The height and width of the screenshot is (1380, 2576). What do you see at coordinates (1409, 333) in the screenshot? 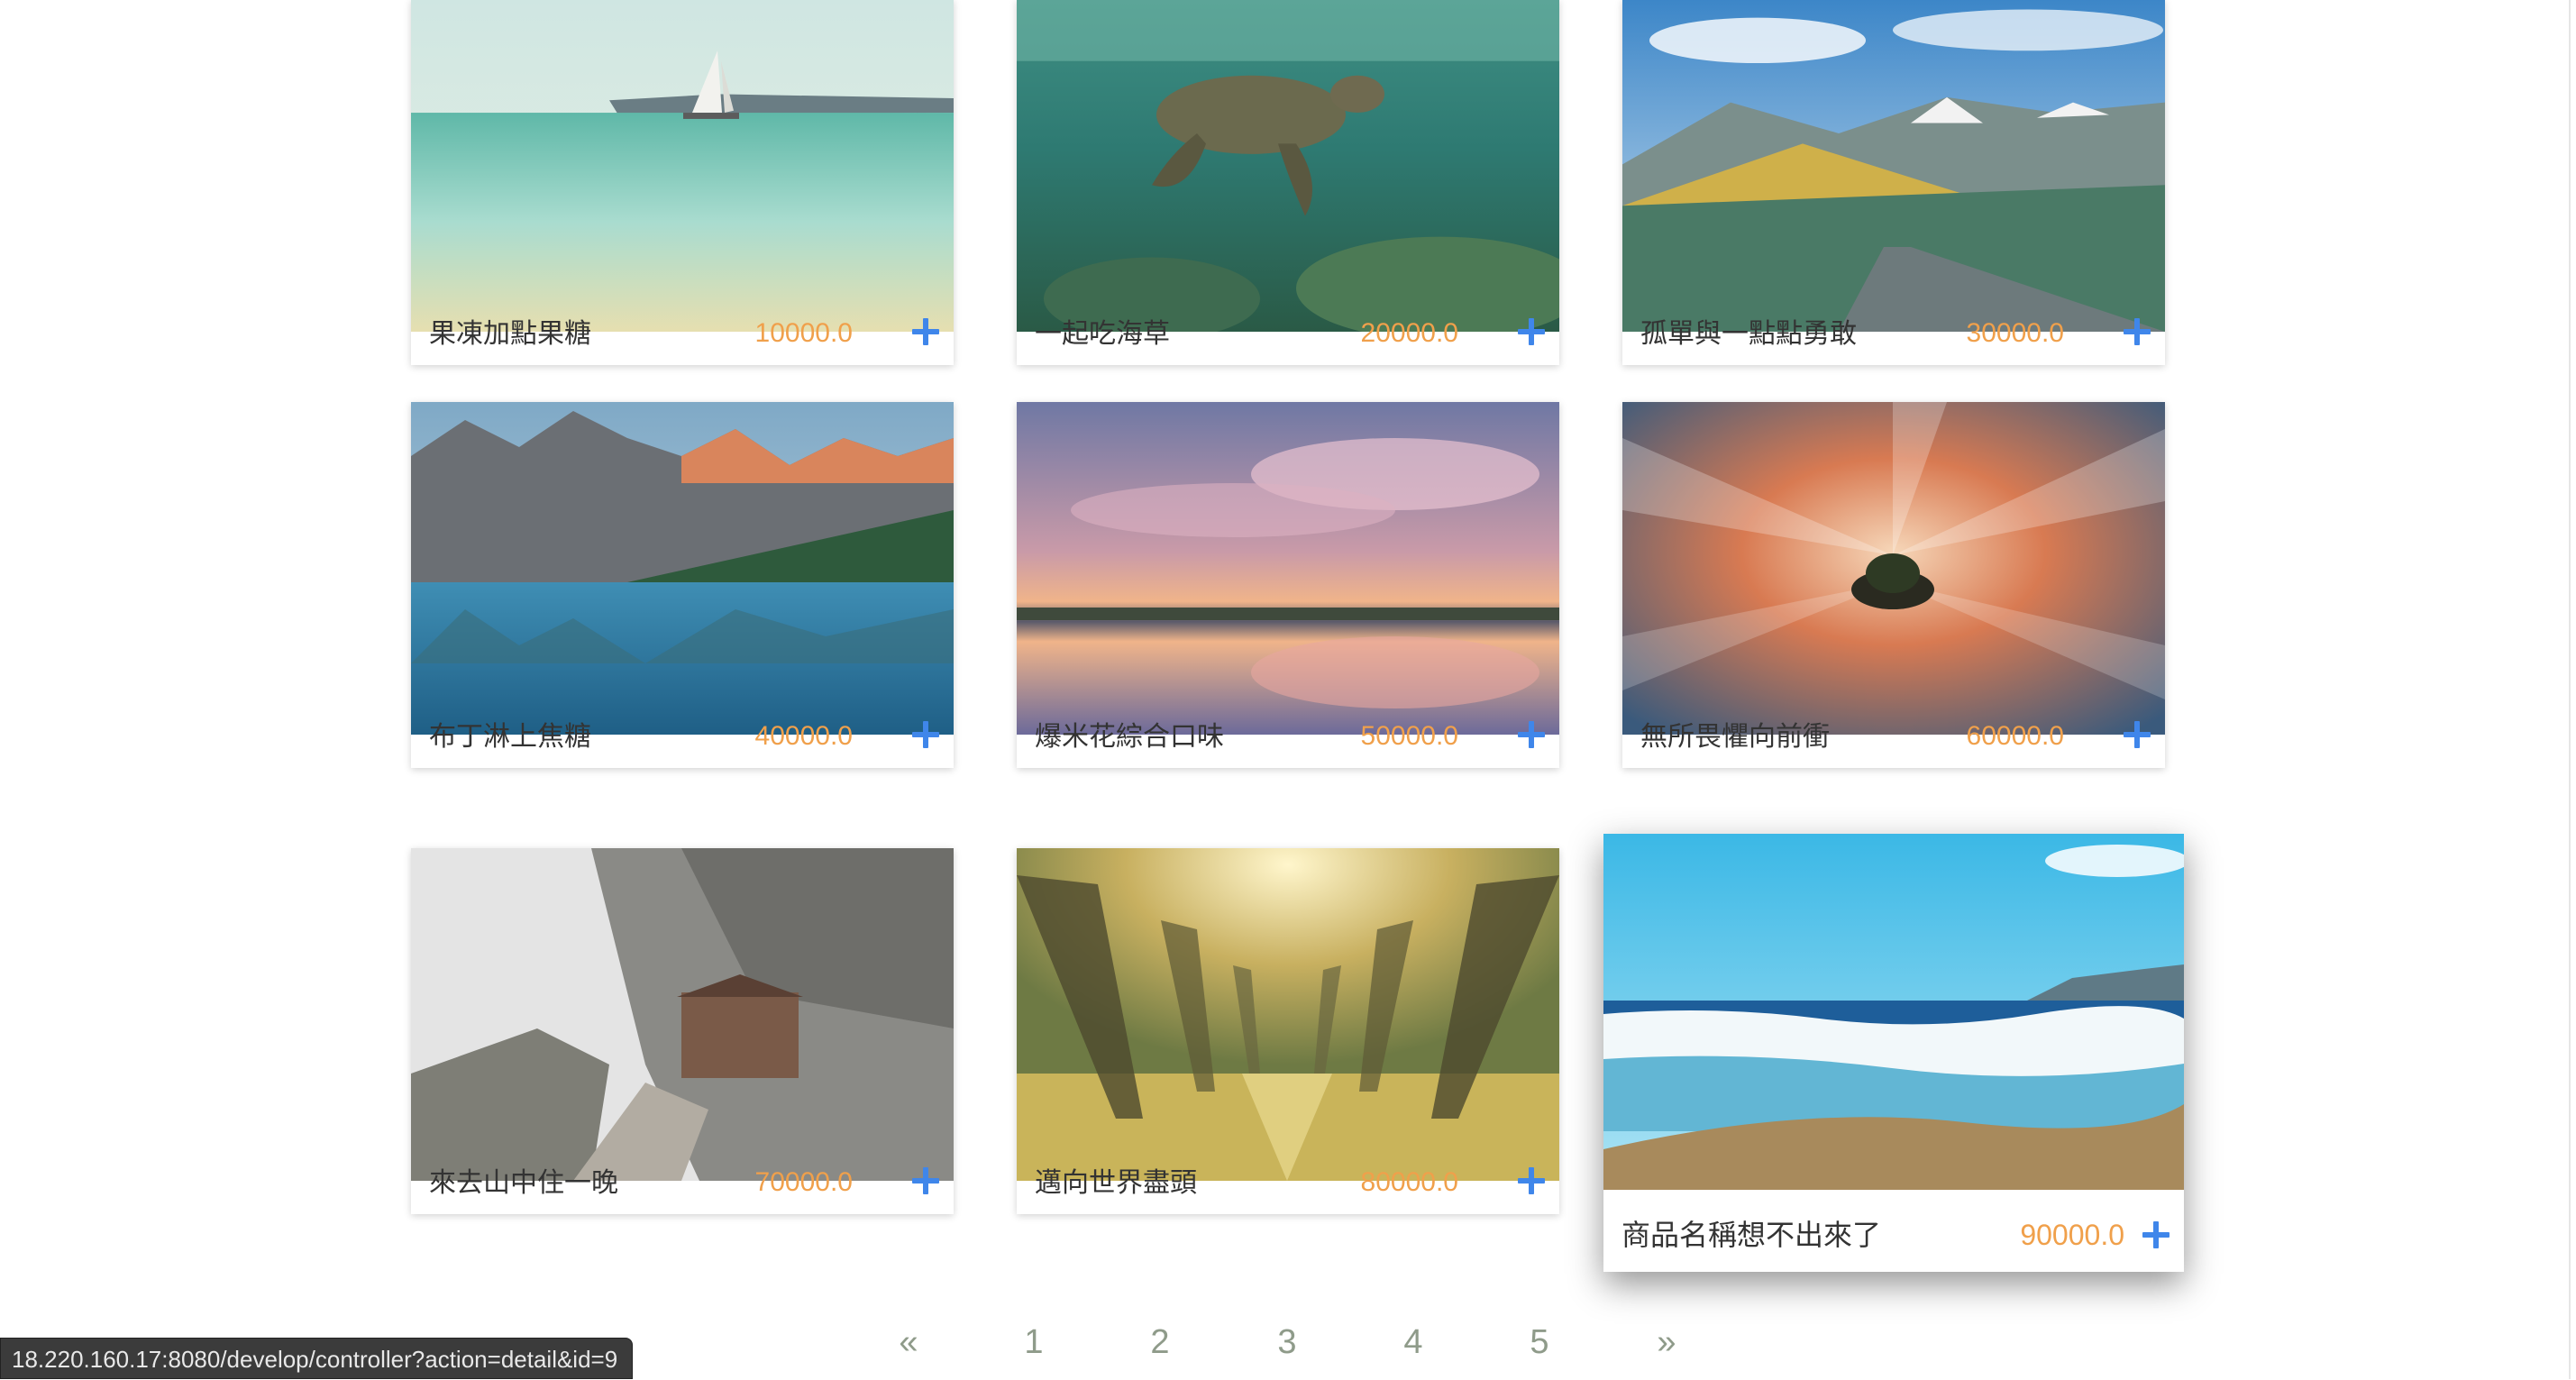
I see `product-price: 20000.0` at bounding box center [1409, 333].